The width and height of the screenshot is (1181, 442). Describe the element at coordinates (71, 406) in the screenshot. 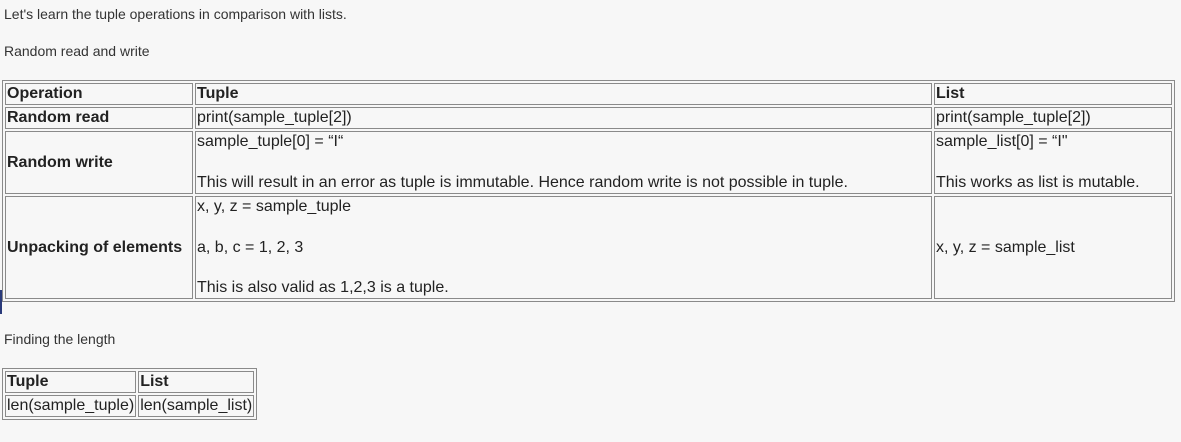

I see `tuple-length: len(sample_tuple)` at that location.